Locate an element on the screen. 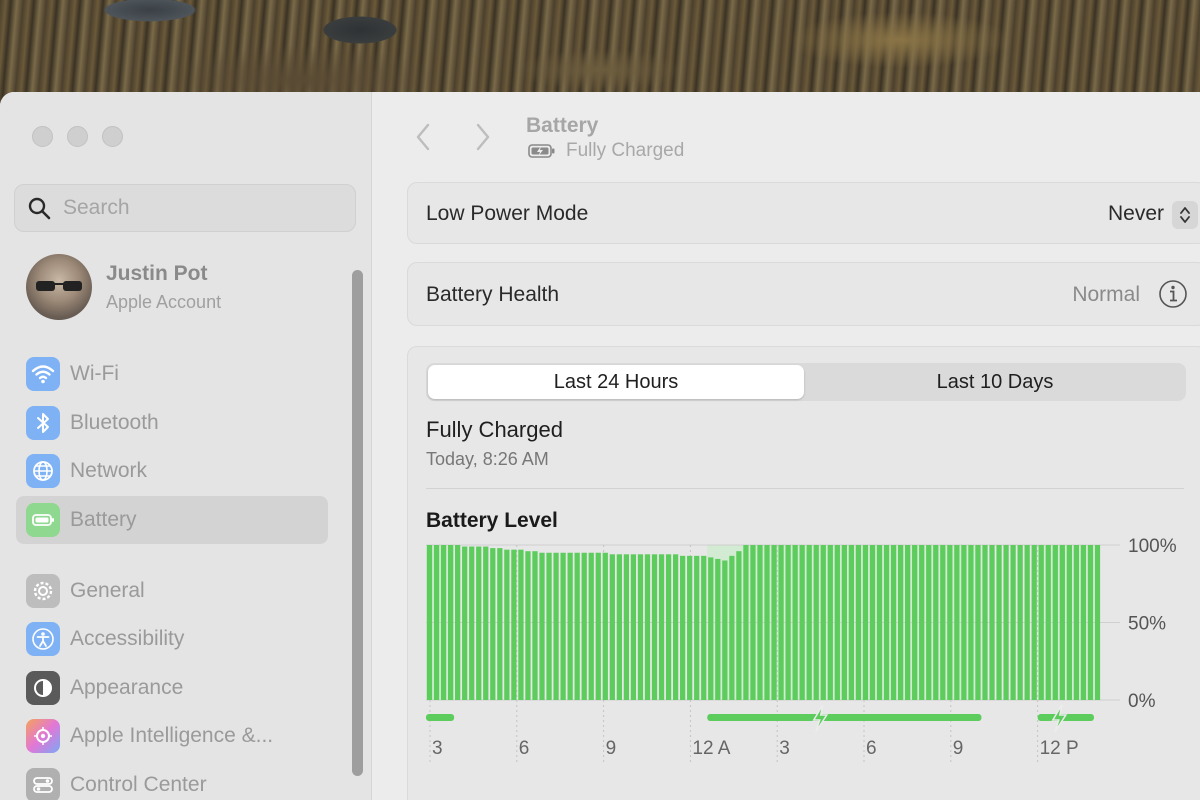  battery-health-label: Battery Health is located at coordinates (493, 294).